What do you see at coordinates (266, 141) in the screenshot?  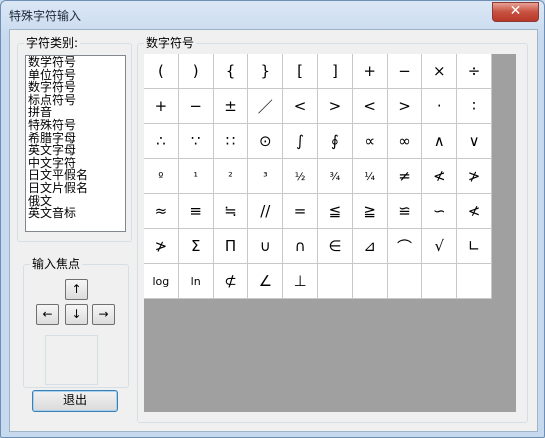 I see `symbol-cell: ⊙` at bounding box center [266, 141].